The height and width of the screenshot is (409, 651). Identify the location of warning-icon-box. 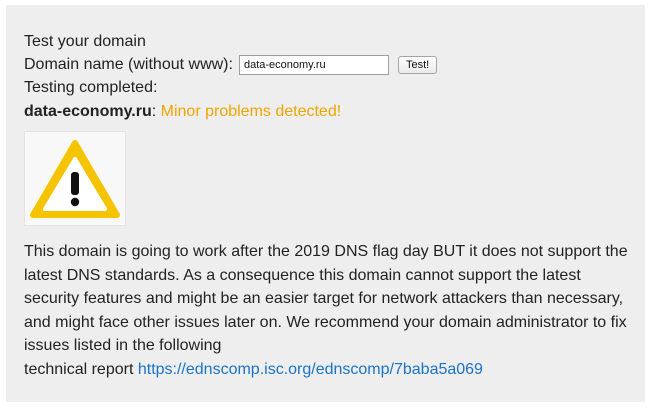
(75, 178).